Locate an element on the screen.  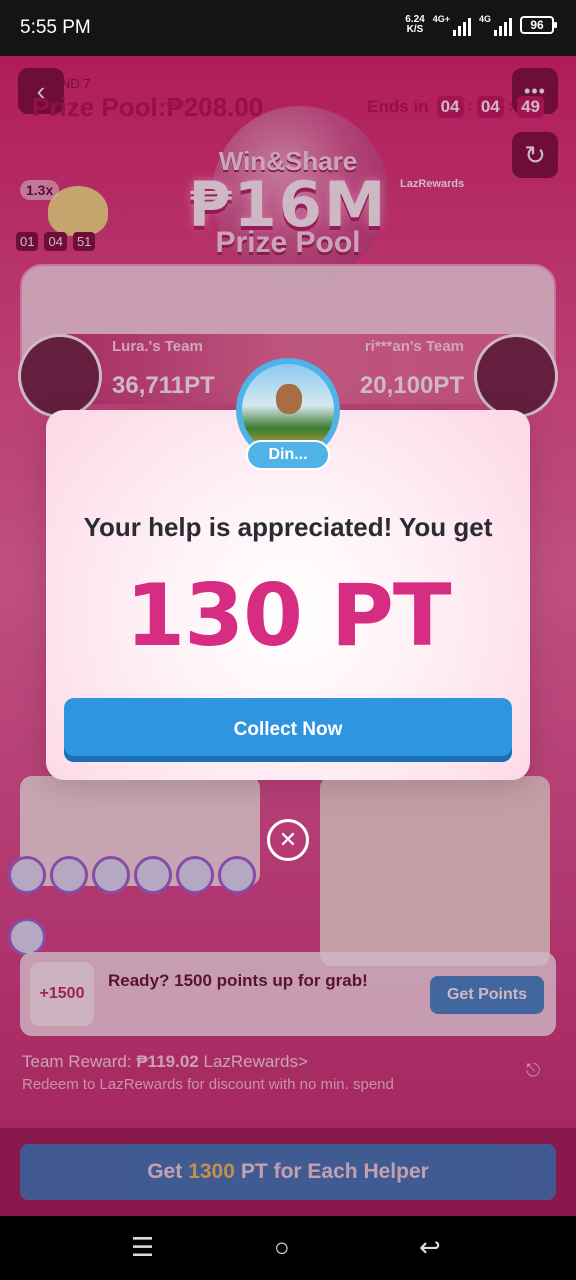
status-icons: 6.24 K/S 4G+ 4G 96 is located at coordinates (481, 25).